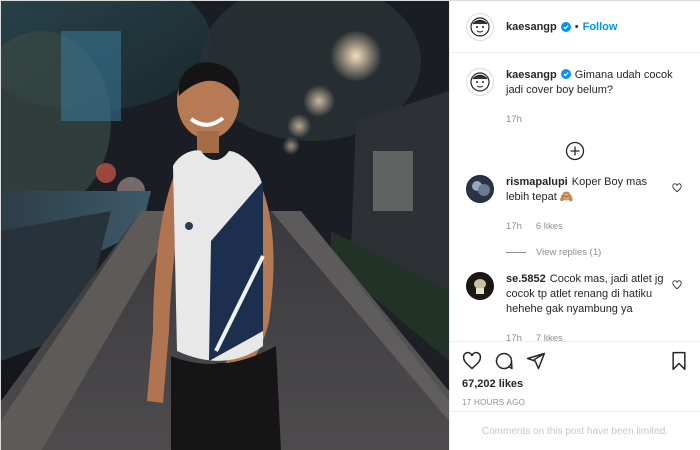 Image resolution: width=700 pixels, height=450 pixels. I want to click on caption-avatar, so click(480, 82).